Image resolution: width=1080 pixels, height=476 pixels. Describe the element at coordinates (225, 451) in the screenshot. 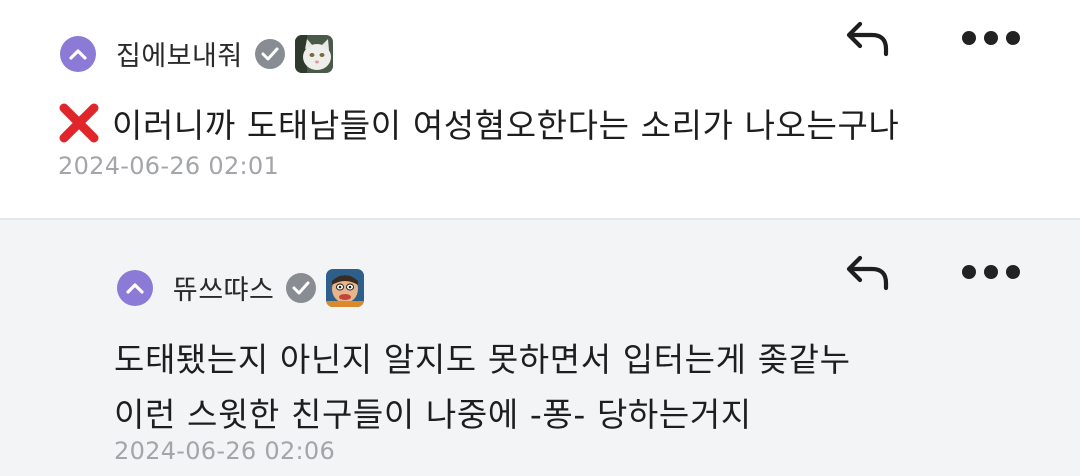

I see `comment-timestamp: 2024-06-26 02:06` at that location.